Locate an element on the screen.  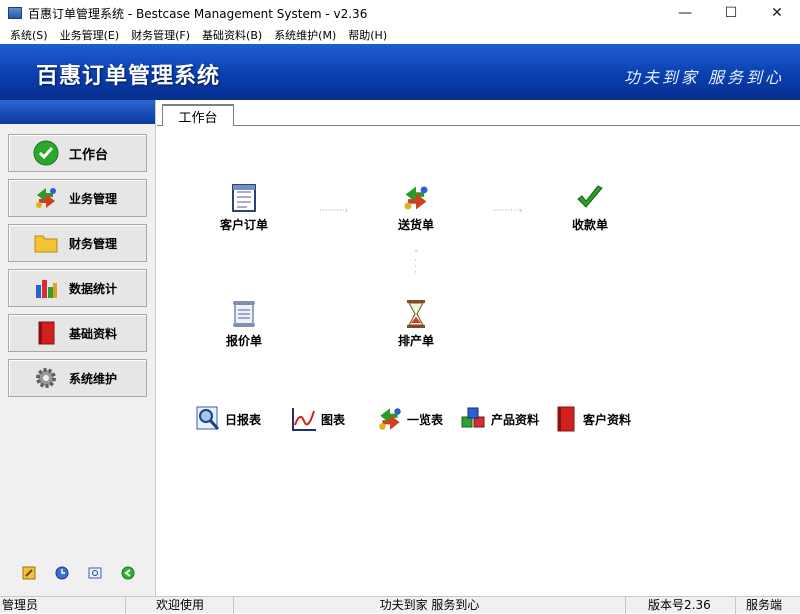
nav-workbench-button: 工作台 is located at coordinates (77, 153).